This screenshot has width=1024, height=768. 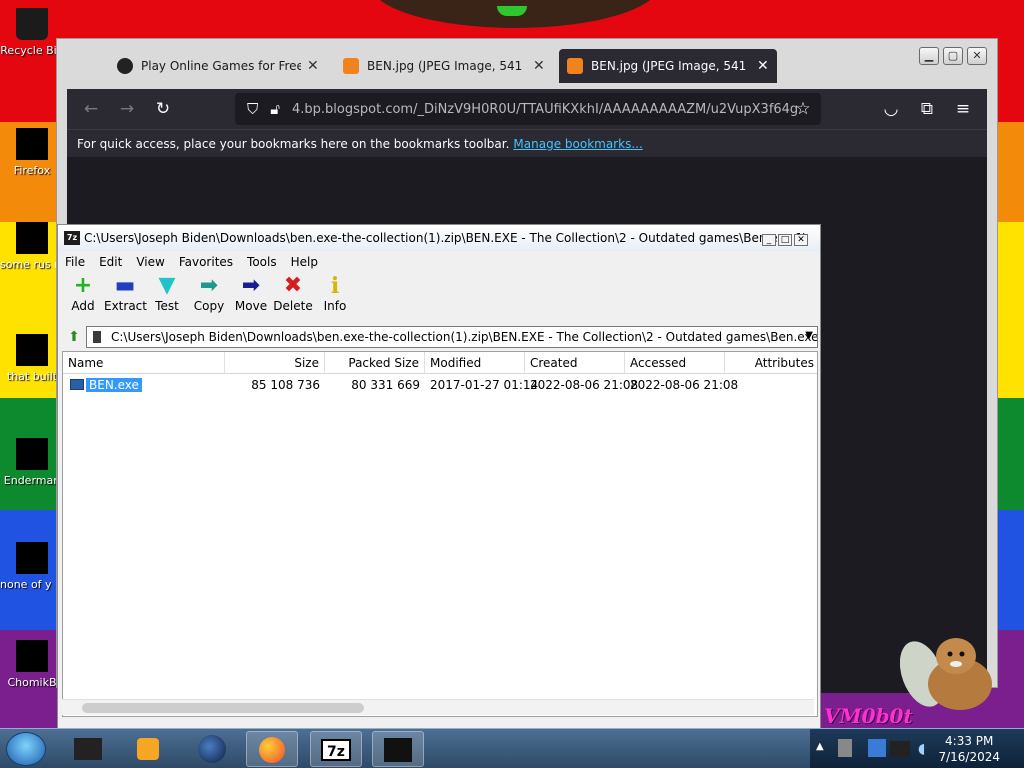 I want to click on copy-button: ➡ Copy, so click(x=209, y=297).